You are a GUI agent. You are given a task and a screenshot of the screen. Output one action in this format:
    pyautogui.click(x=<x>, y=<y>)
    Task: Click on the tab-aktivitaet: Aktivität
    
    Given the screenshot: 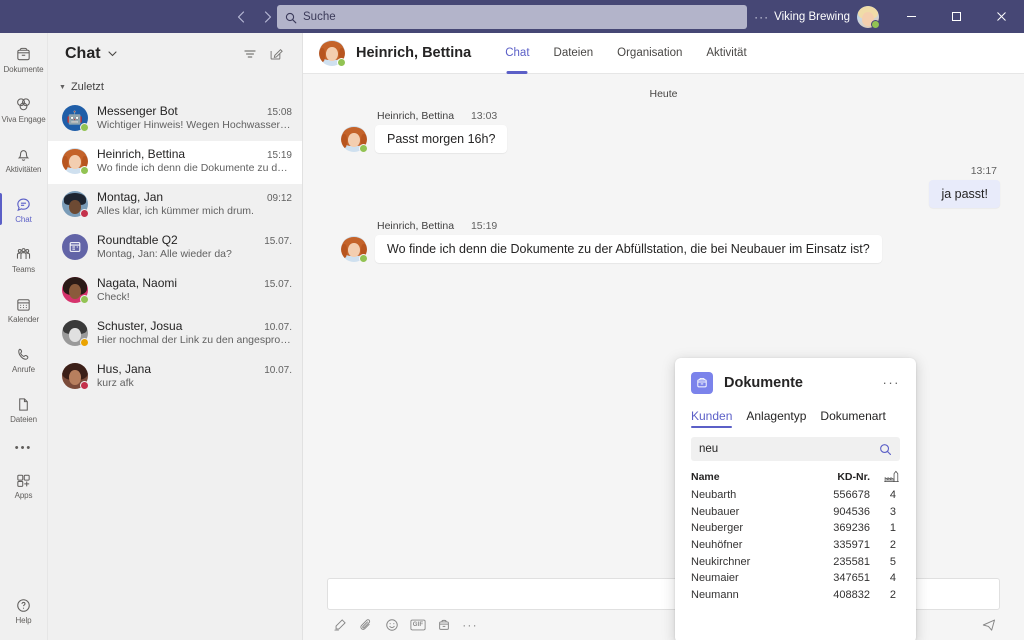 What is the action you would take?
    pyautogui.click(x=726, y=53)
    